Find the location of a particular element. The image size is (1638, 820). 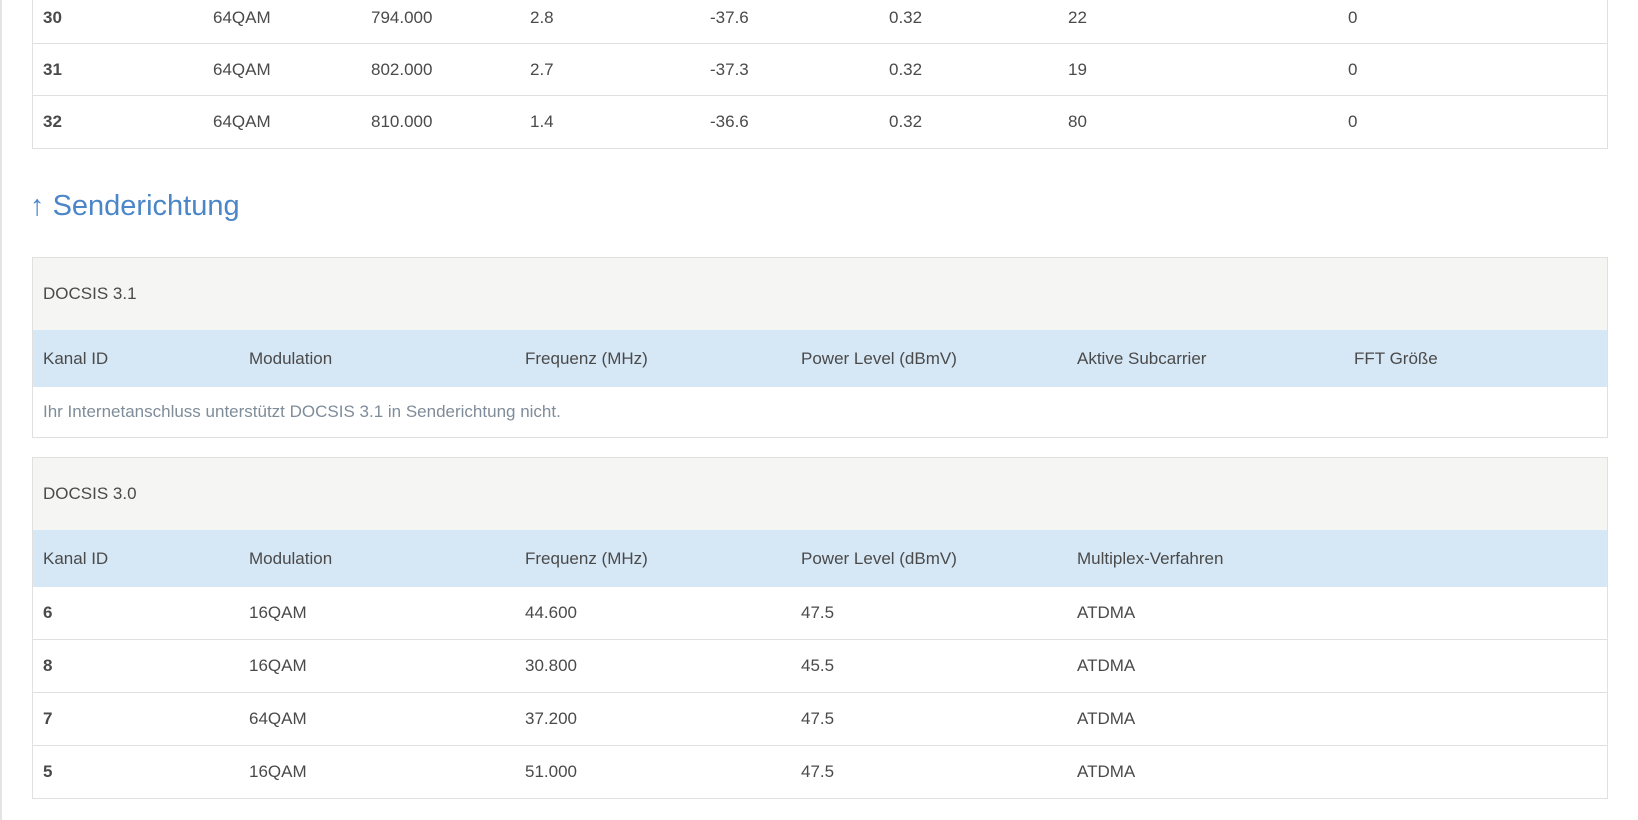

corrected-errors: 80 is located at coordinates (1077, 121).